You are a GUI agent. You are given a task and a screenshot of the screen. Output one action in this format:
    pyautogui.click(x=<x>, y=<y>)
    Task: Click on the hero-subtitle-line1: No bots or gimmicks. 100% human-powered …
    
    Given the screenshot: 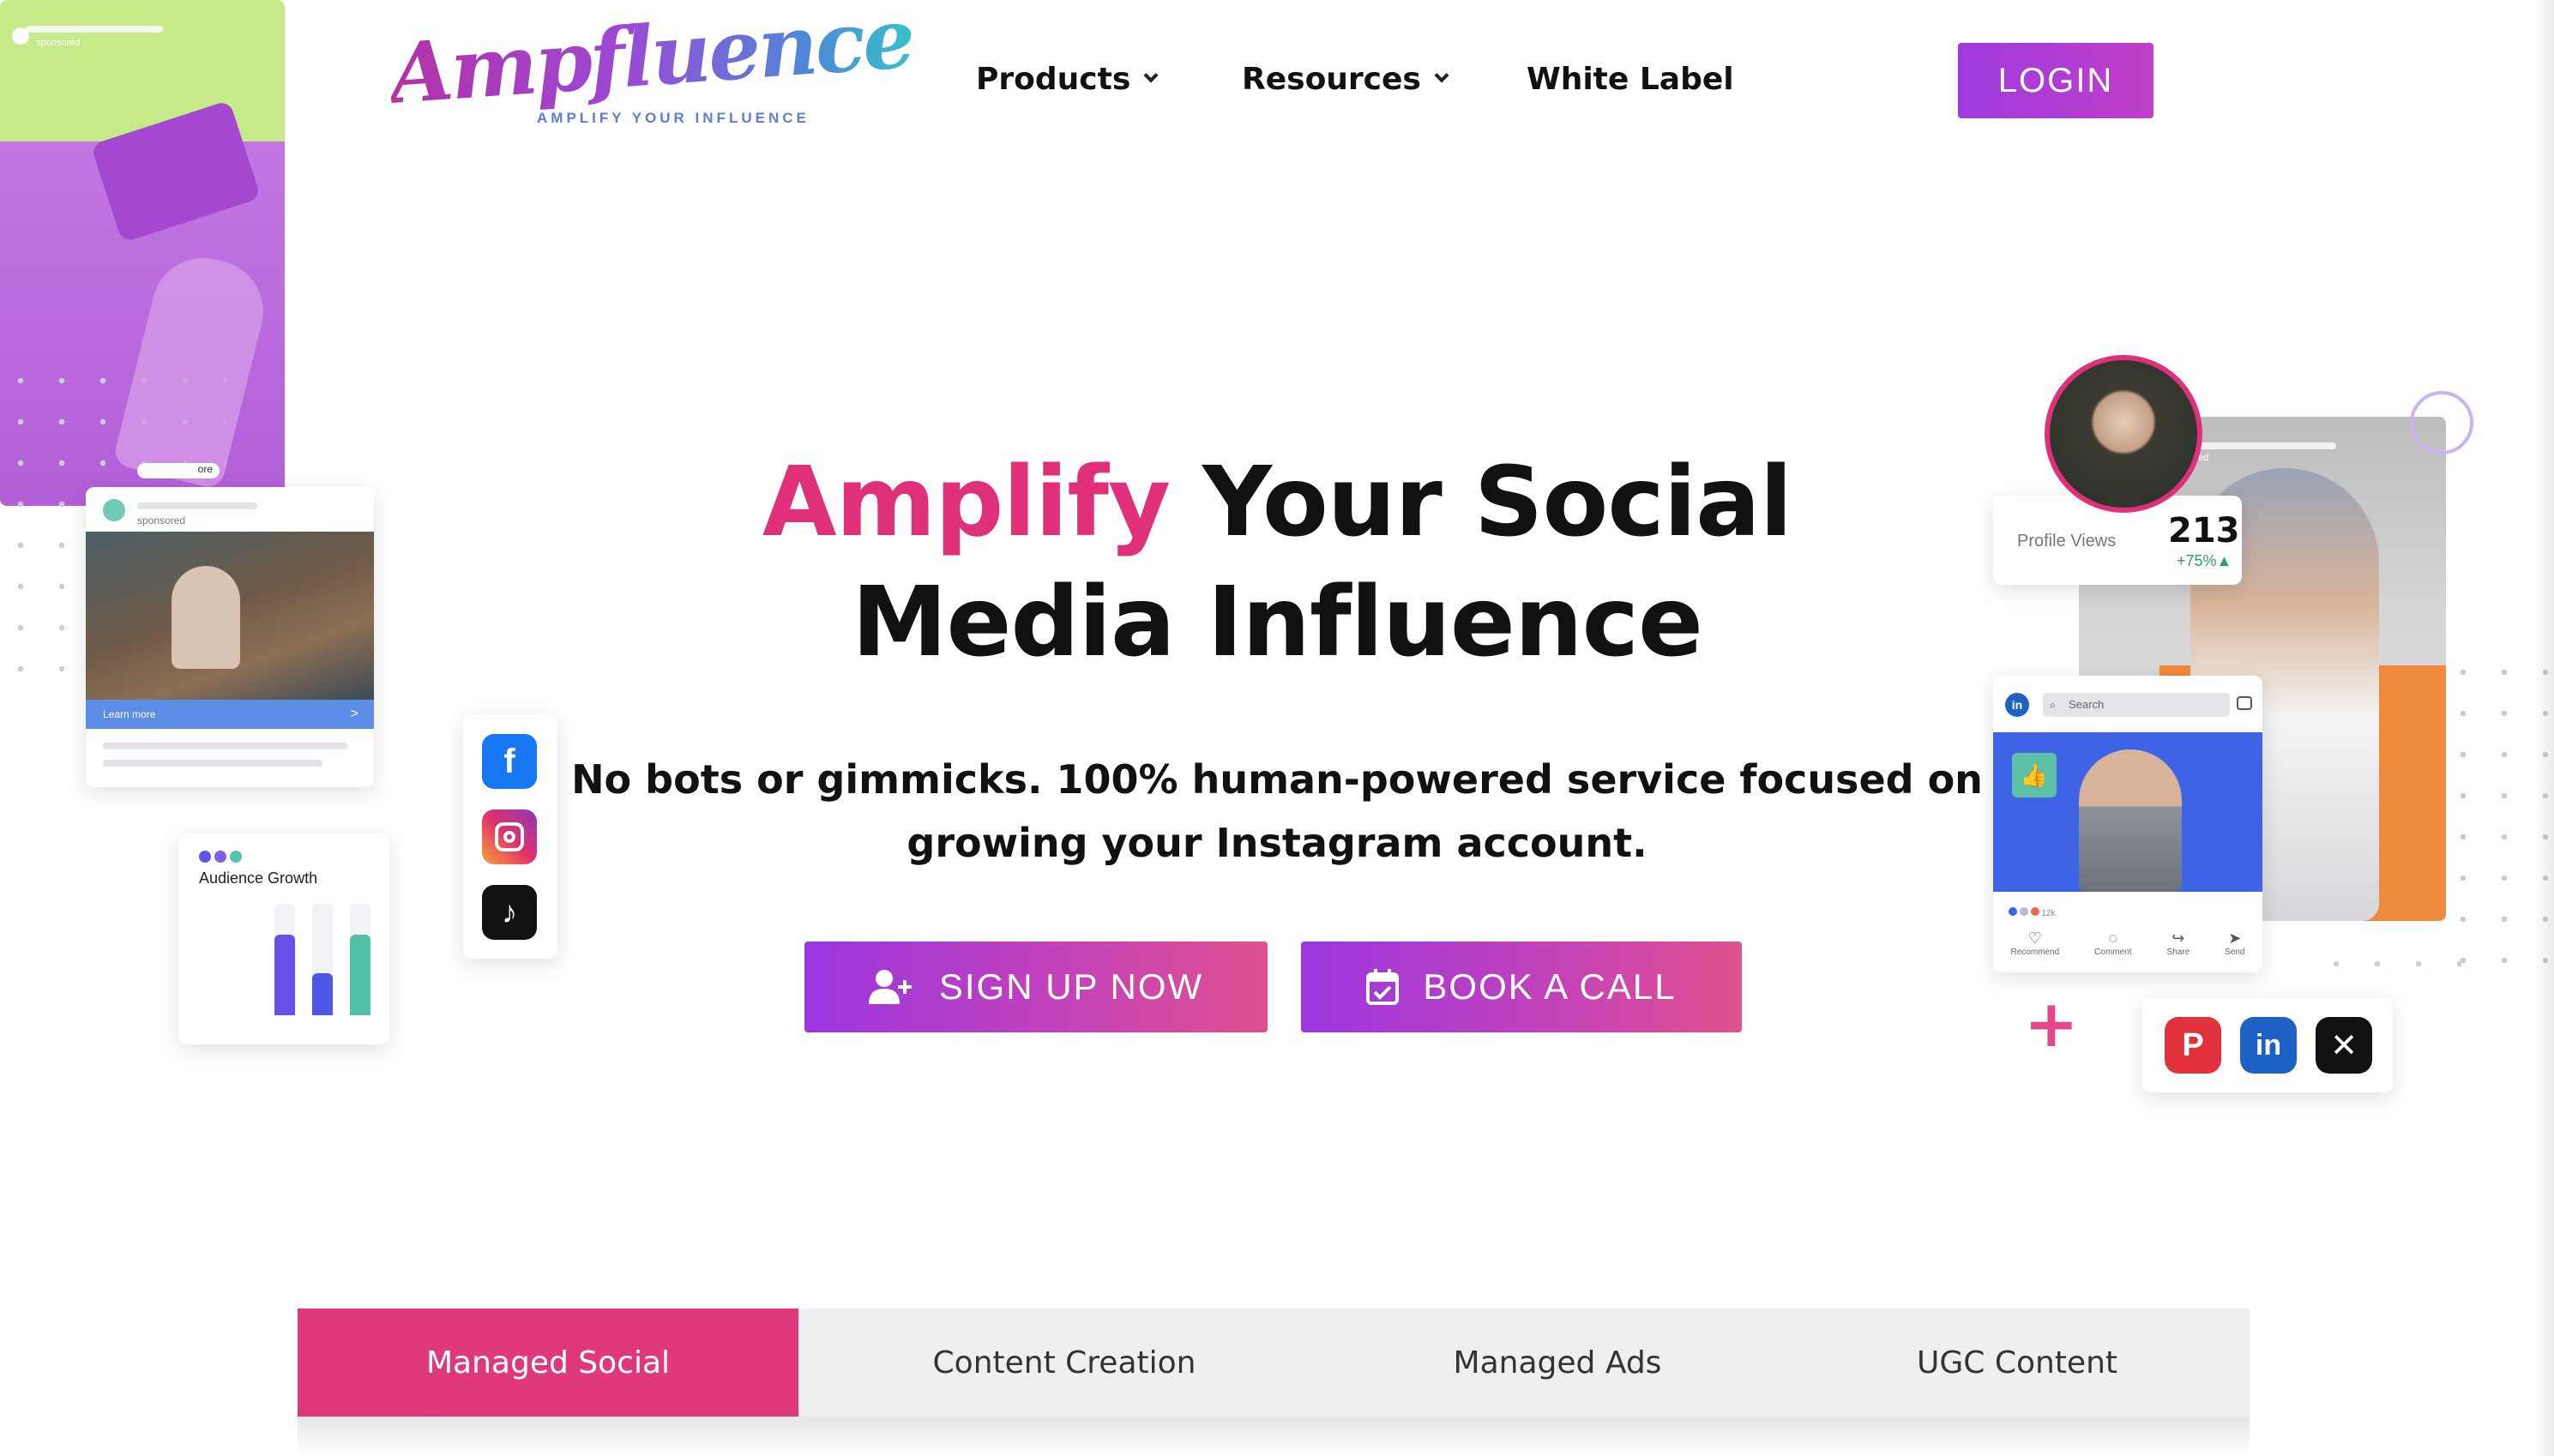 What is the action you would take?
    pyautogui.click(x=1277, y=779)
    